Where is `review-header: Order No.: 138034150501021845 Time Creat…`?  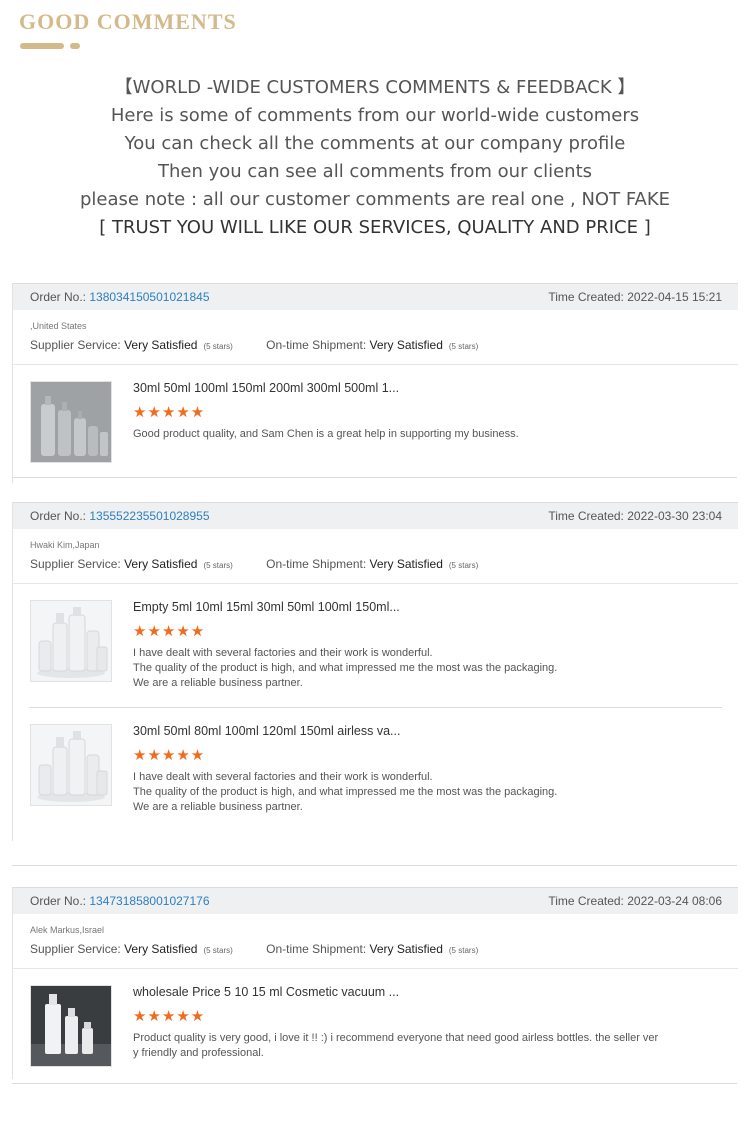
review-header: Order No.: 138034150501021845 Time Creat… is located at coordinates (375, 296).